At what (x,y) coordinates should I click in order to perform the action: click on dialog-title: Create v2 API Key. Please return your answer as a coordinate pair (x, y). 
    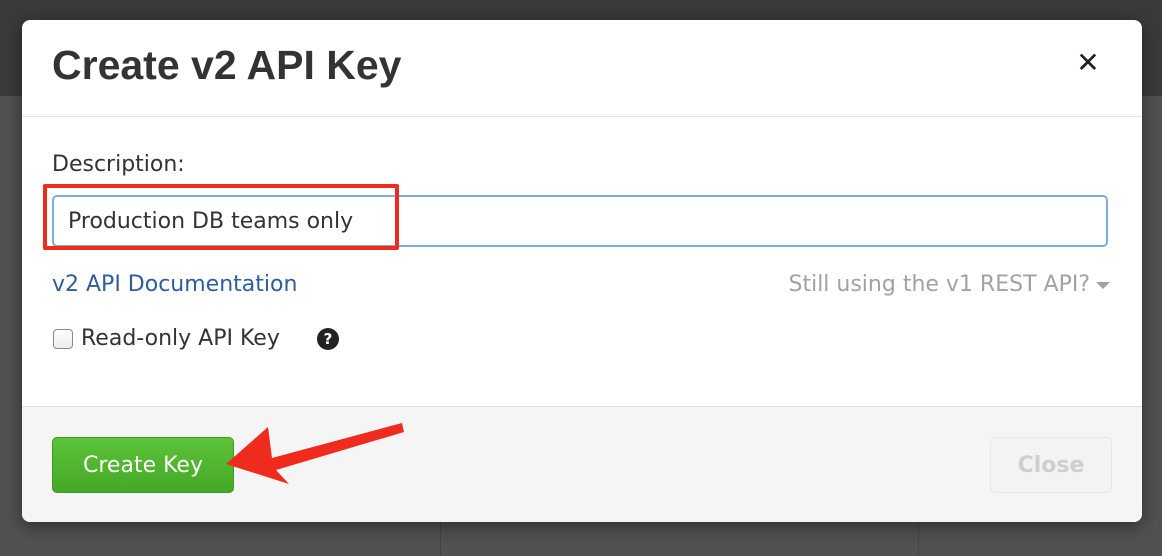
    Looking at the image, I should click on (227, 65).